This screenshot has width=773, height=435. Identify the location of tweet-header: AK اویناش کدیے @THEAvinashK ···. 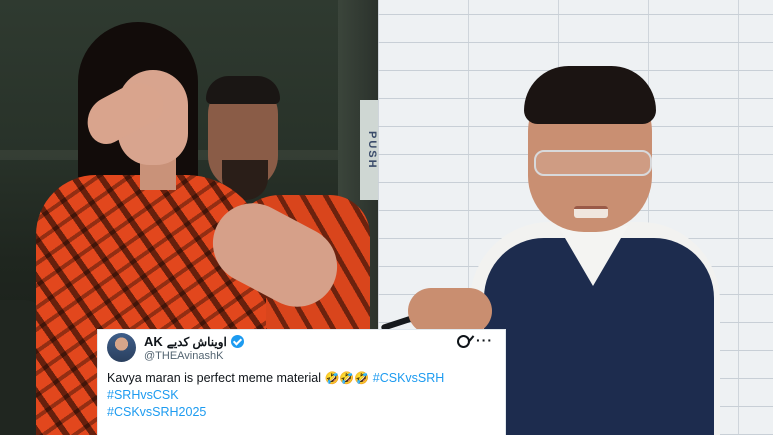
(301, 349).